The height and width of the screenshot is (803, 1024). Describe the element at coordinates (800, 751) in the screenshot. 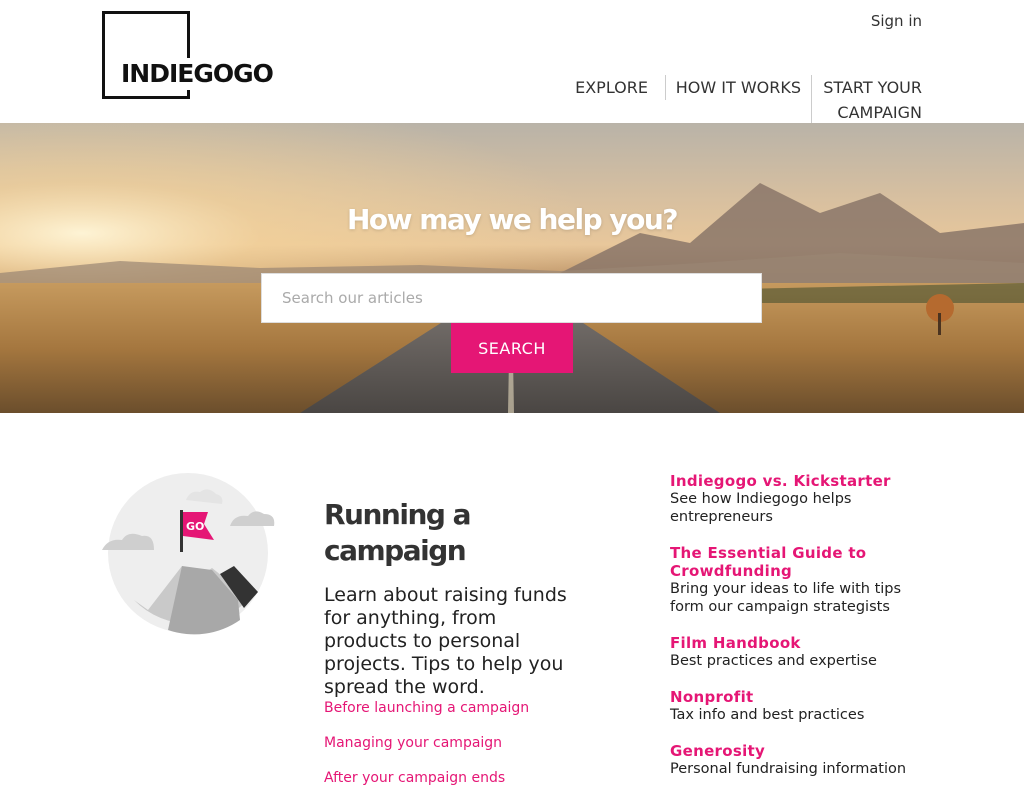

I see `guide-title-generosity: Generosity` at that location.